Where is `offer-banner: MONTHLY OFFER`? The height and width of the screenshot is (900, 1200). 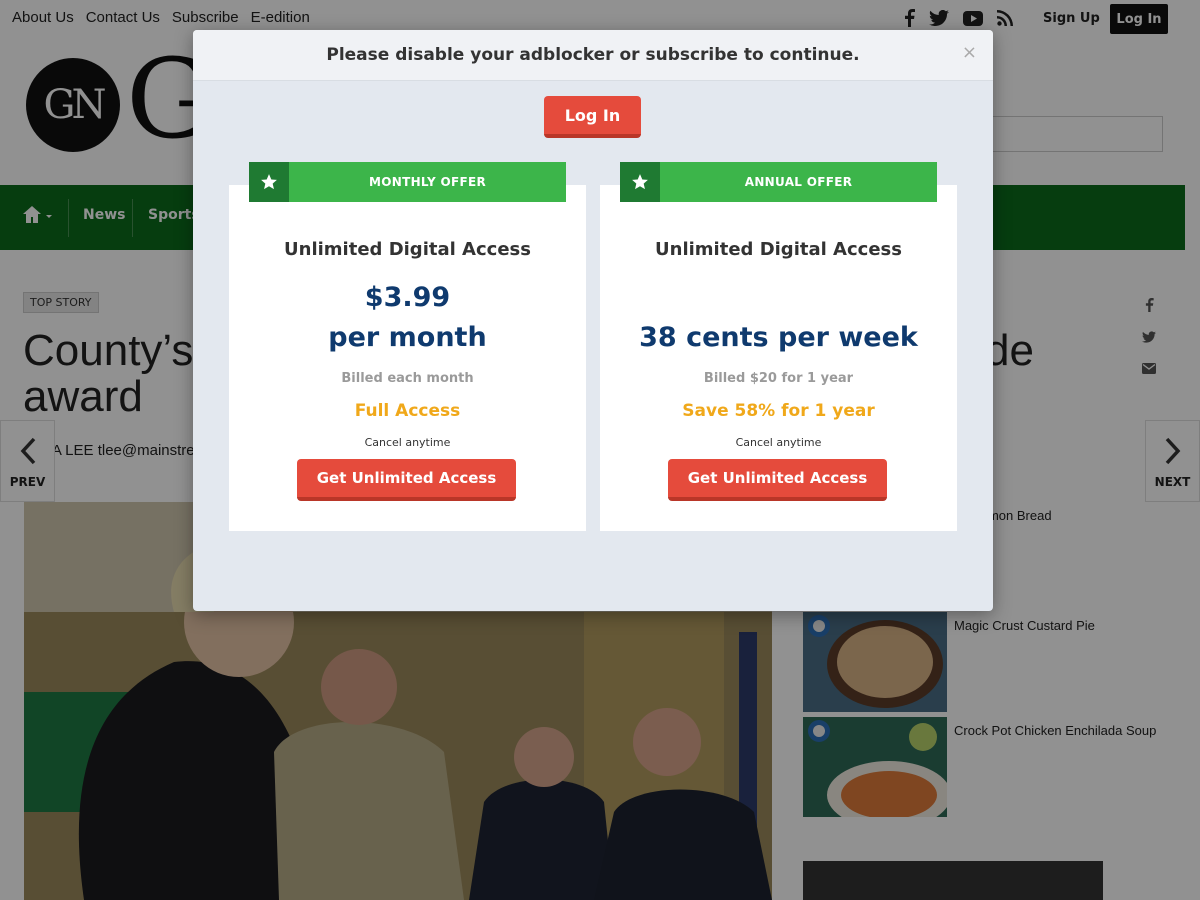
offer-banner: MONTHLY OFFER is located at coordinates (407, 182).